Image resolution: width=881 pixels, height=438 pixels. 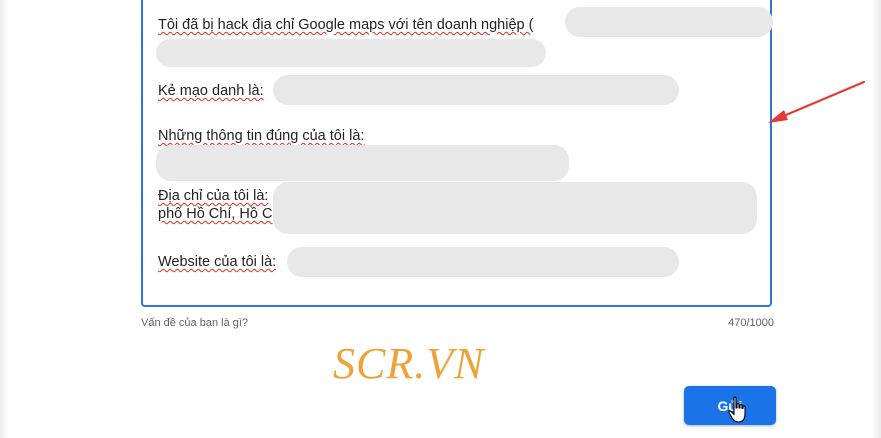 What do you see at coordinates (476, 90) in the screenshot?
I see `redacted-impersonator` at bounding box center [476, 90].